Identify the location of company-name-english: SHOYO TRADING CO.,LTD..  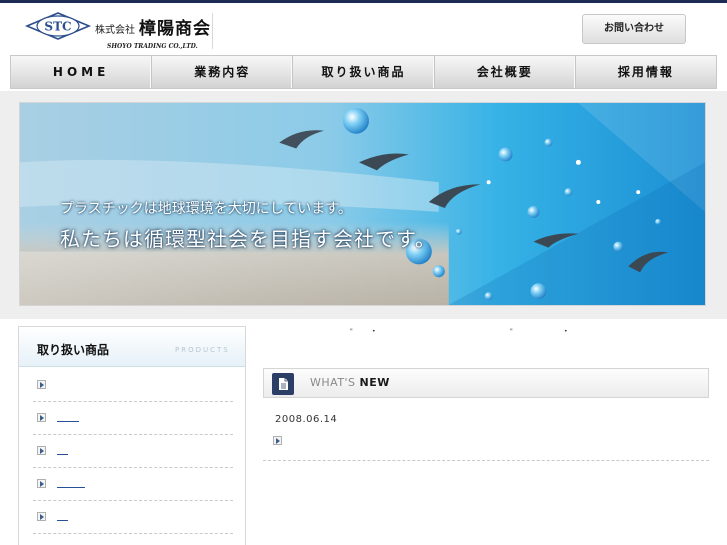
(152, 46).